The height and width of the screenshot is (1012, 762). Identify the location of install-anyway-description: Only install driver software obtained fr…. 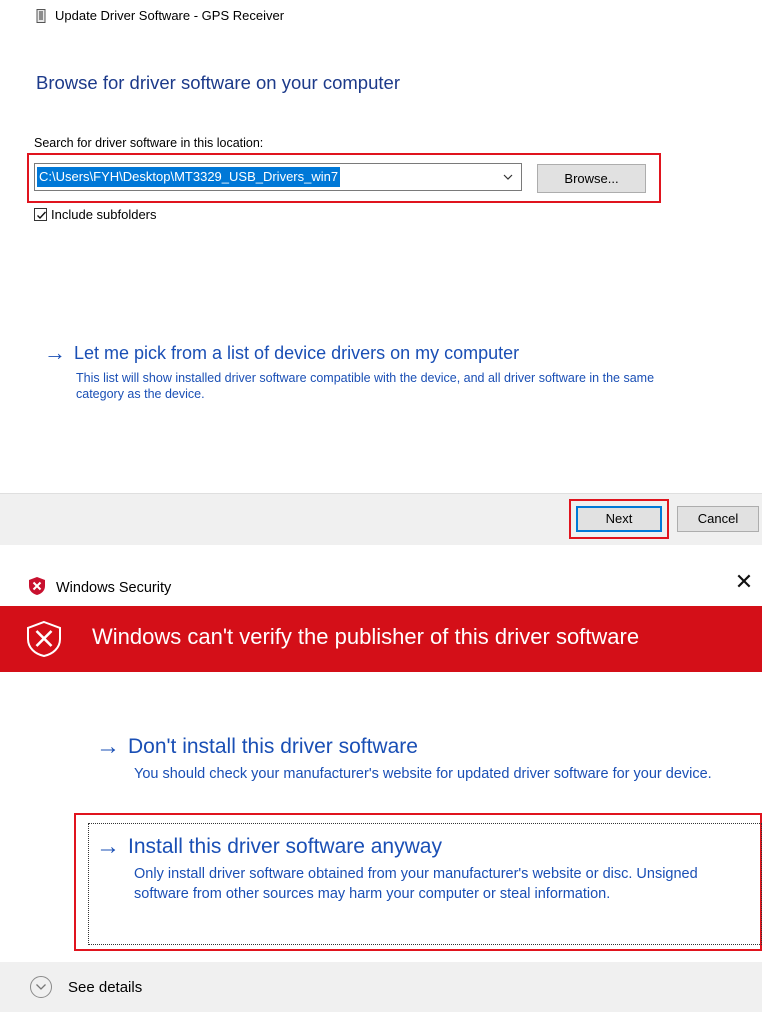
(416, 884).